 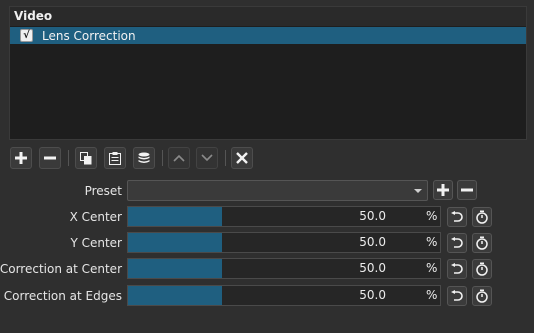 I want to click on x-center-slider: 50.0 %, so click(x=284, y=216).